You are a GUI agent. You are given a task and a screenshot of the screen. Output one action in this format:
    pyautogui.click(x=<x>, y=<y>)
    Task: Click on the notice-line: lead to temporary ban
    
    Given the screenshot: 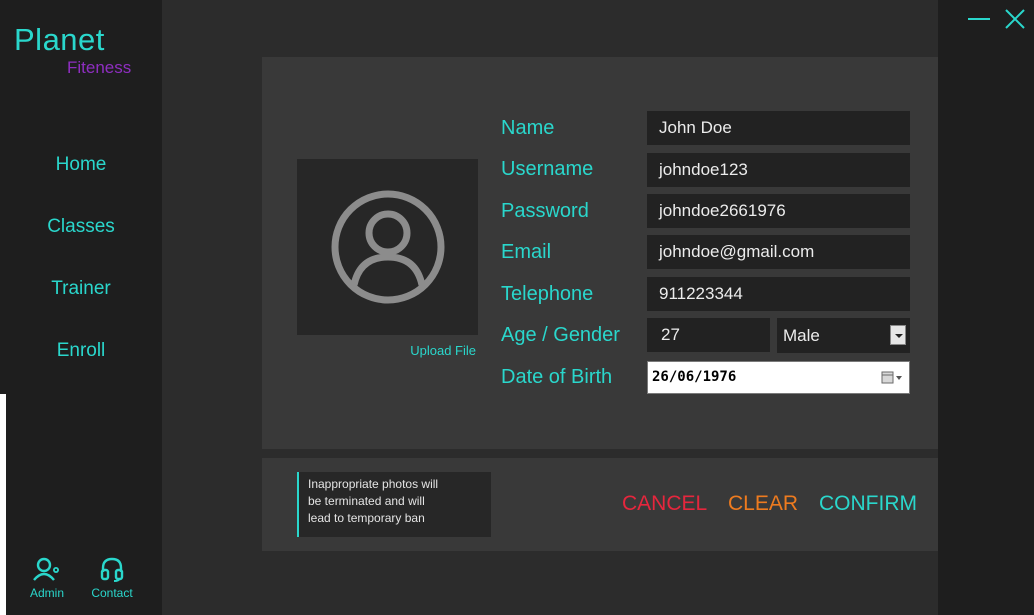 What is the action you would take?
    pyautogui.click(x=366, y=518)
    